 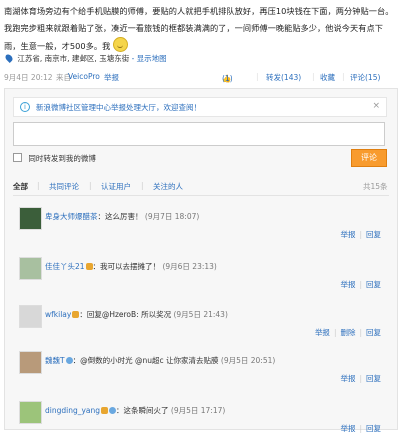 I want to click on notice-bar: i 新浪微博社区管理中心举报处理大厅，欢迎查阅！ ×, so click(x=200, y=107).